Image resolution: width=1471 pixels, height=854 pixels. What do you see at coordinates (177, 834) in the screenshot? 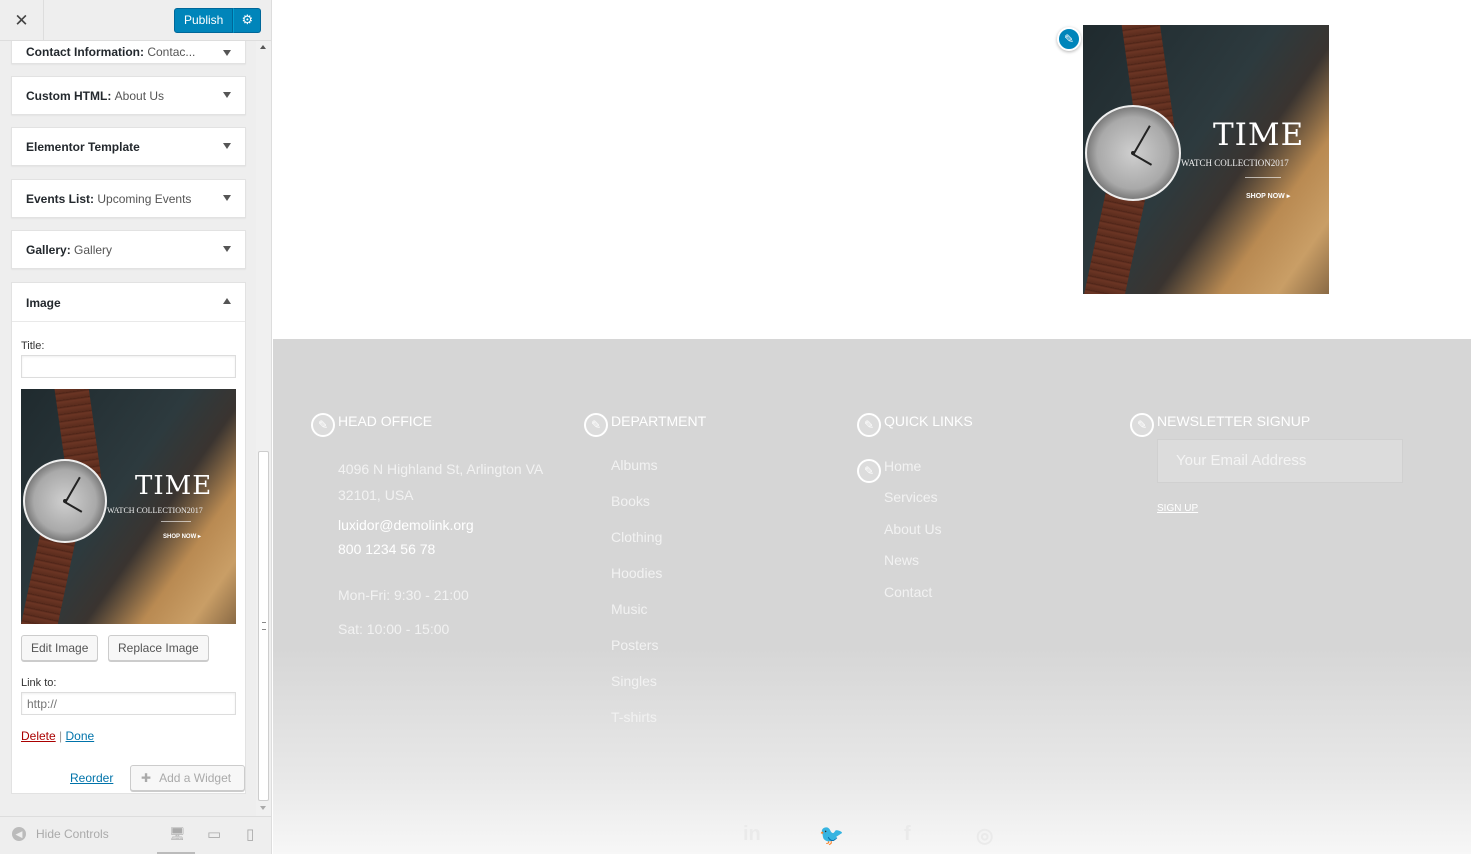
I see `desktop-preview-icon: 🖥` at bounding box center [177, 834].